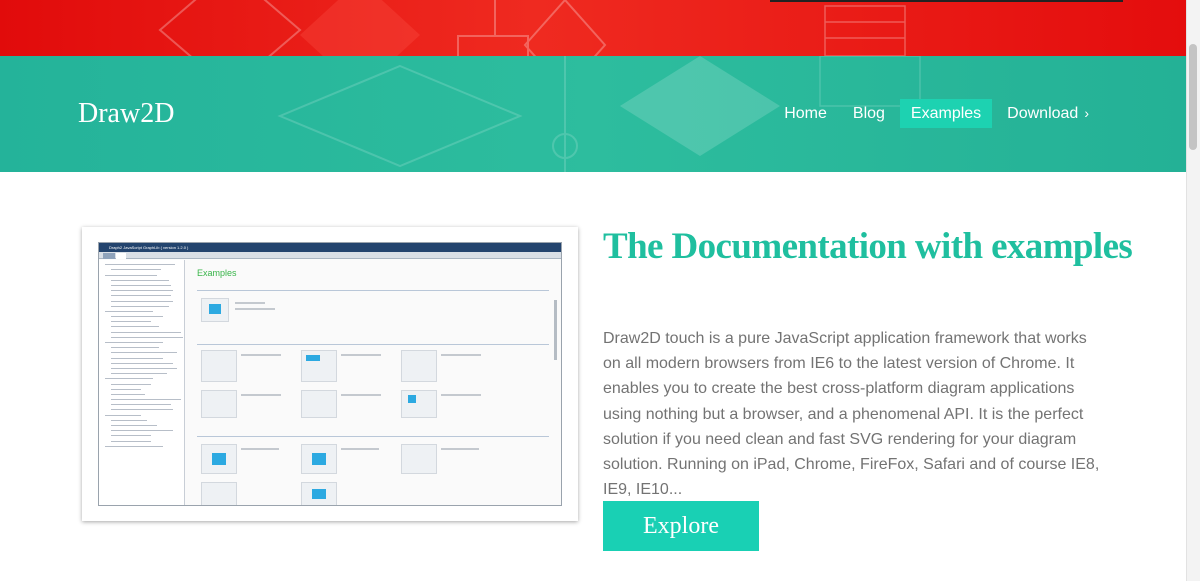 The image size is (1200, 581). Describe the element at coordinates (1193, 97) in the screenshot. I see `scrollbar-thumb` at that location.